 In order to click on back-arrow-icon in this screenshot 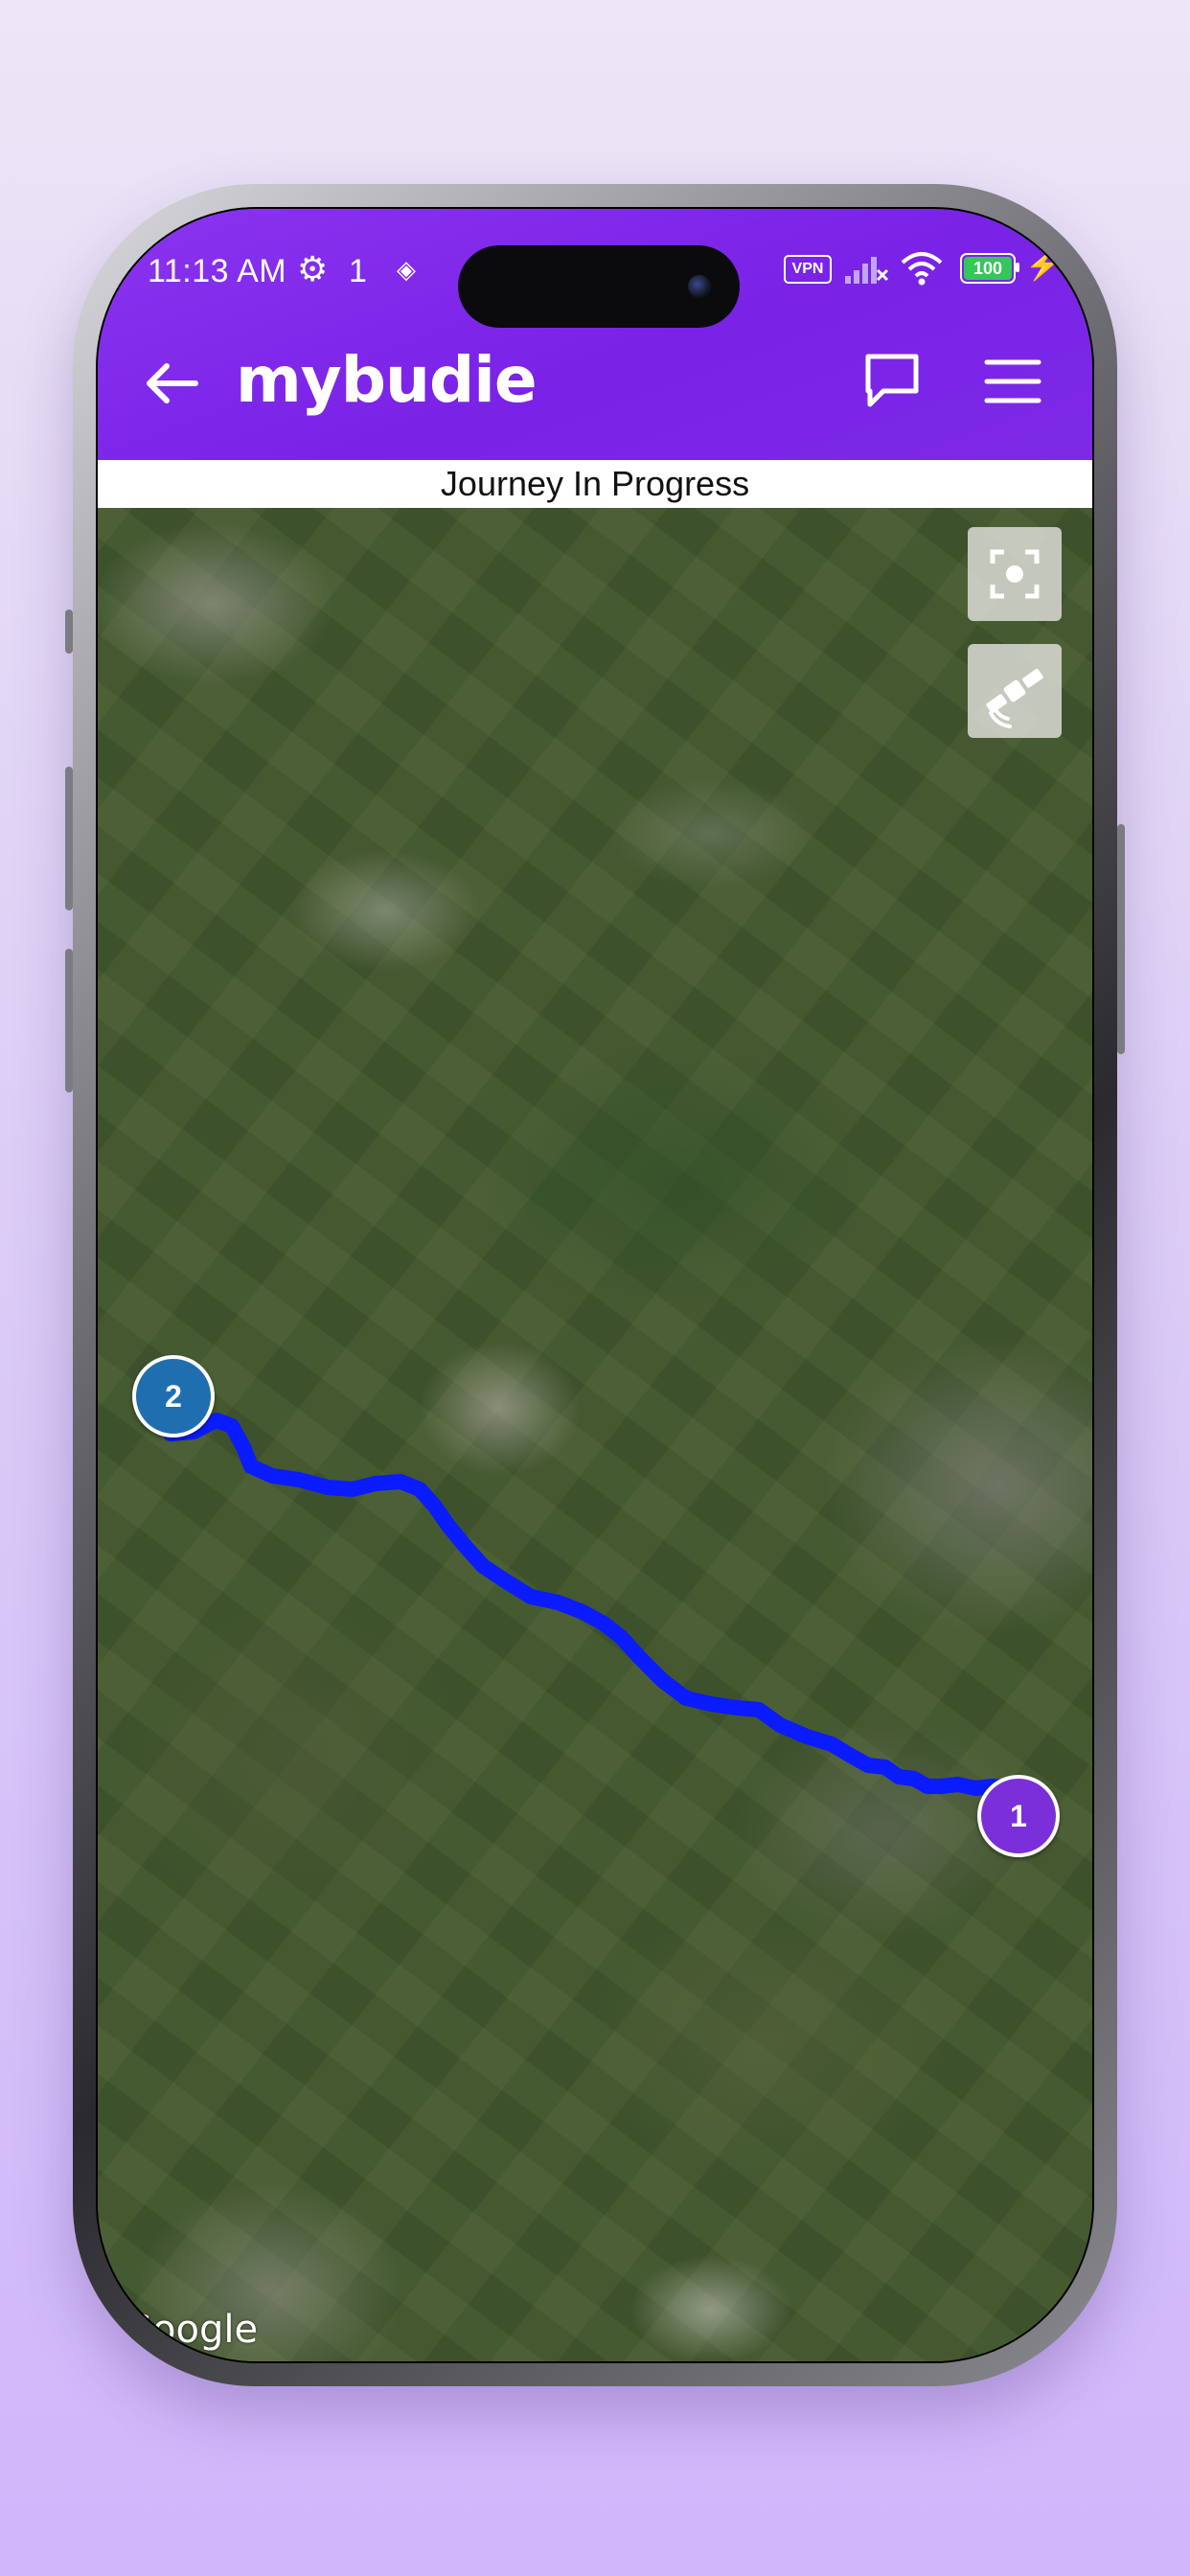, I will do `click(172, 383)`.